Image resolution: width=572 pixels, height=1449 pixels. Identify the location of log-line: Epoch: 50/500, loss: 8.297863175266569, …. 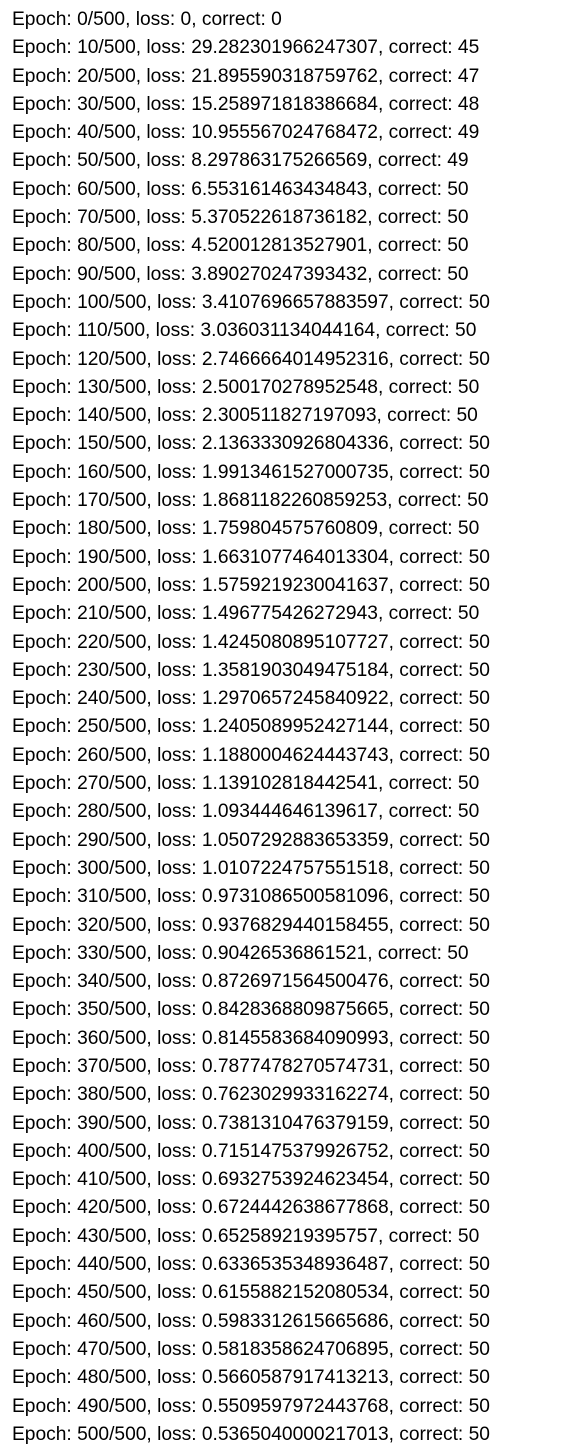
(240, 161).